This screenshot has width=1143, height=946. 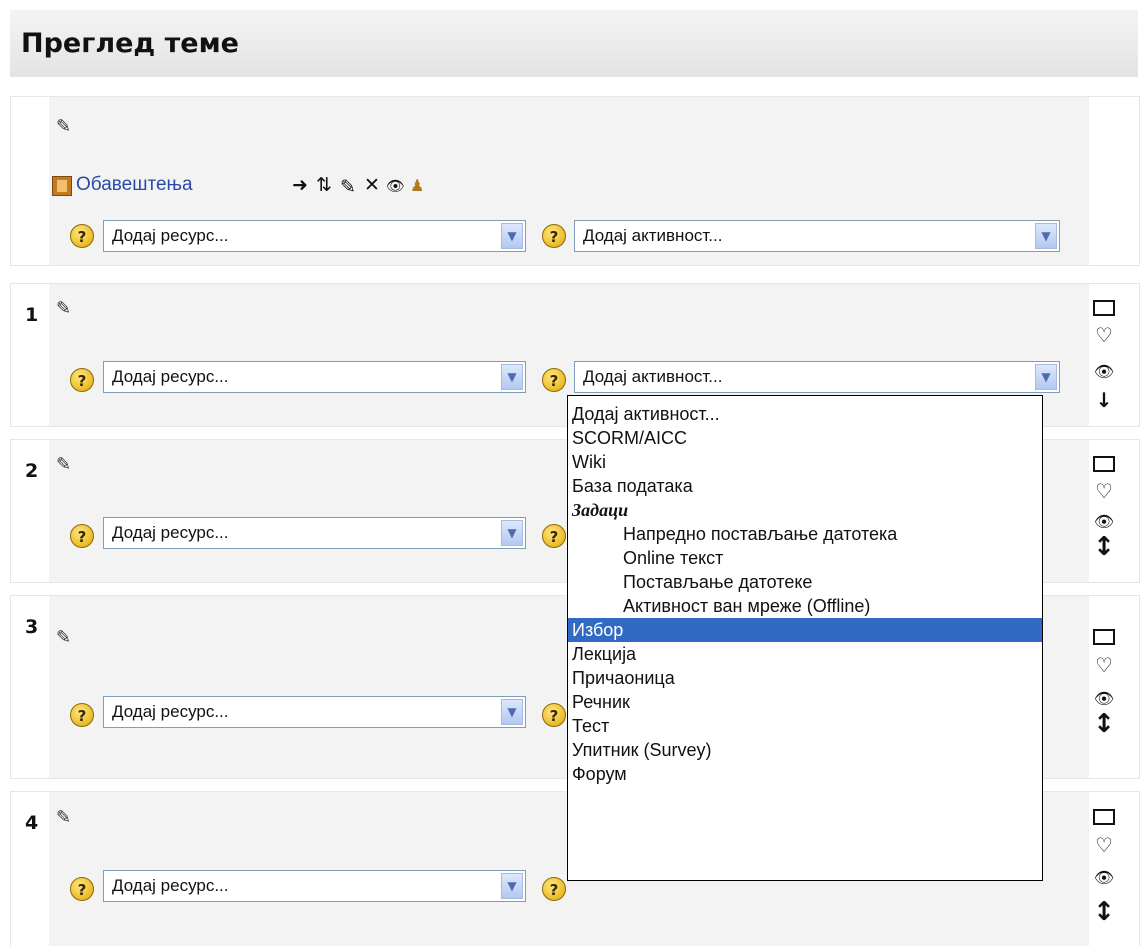 I want to click on dropdown-option: SCORM/AICC, so click(x=805, y=438).